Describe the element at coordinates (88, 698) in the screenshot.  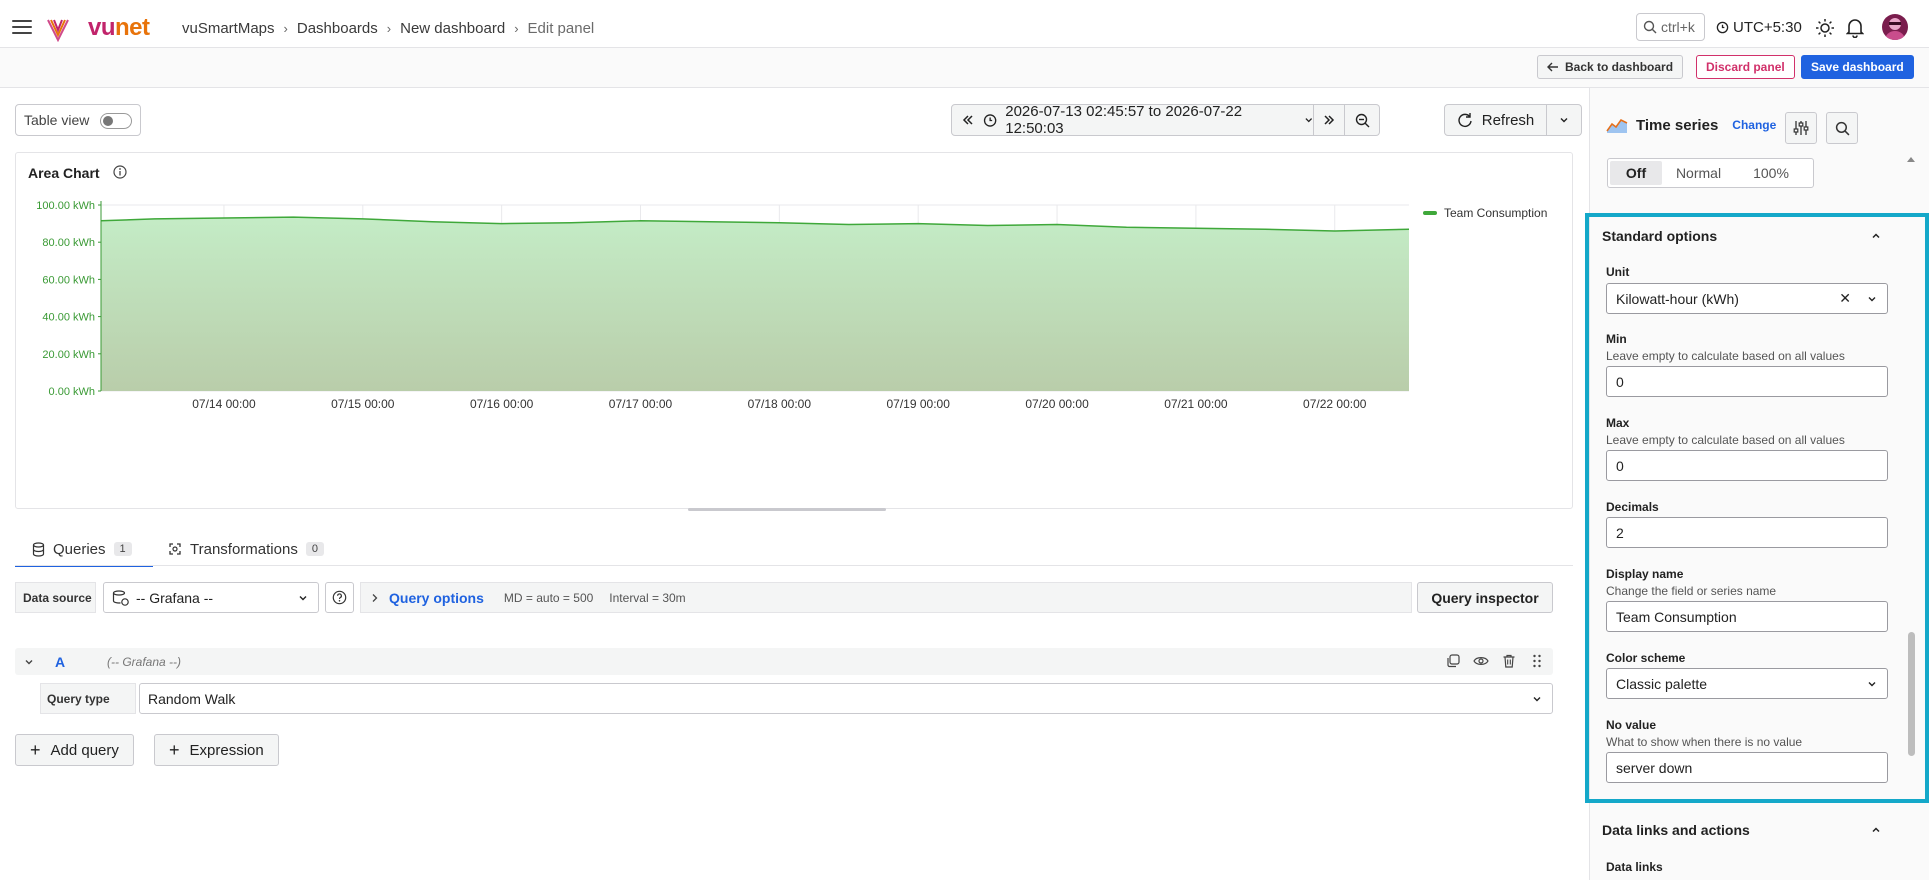
I see `query-type-label: Query type` at that location.